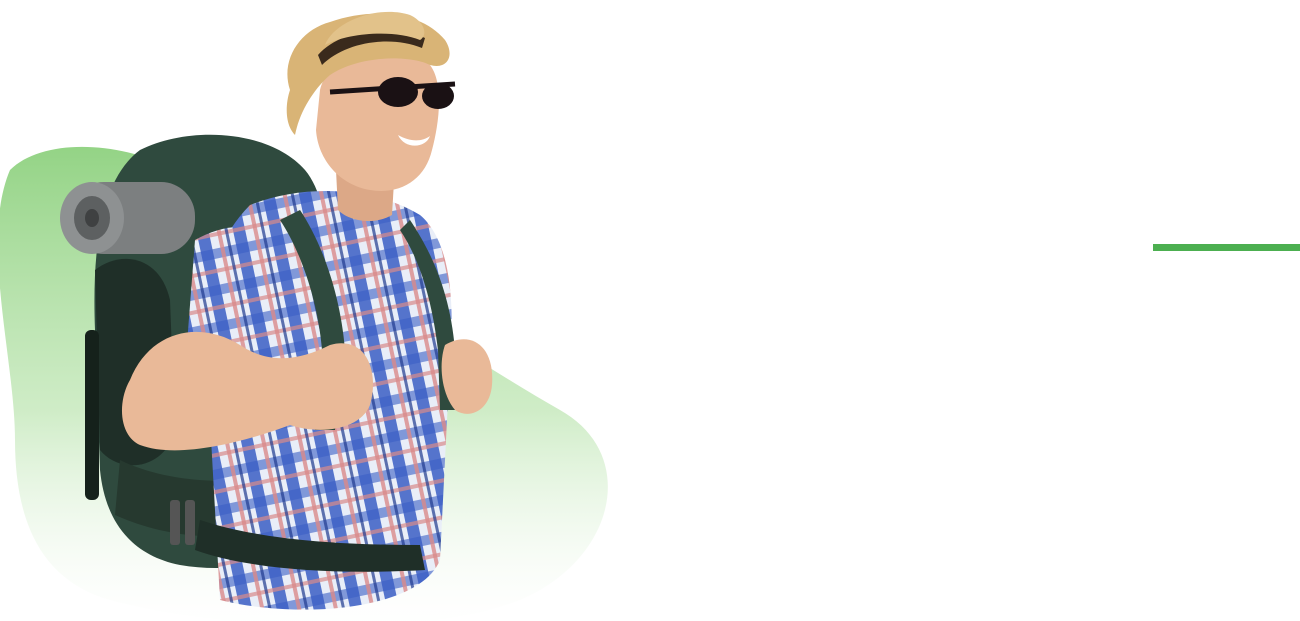  I want to click on sleeping-mat, so click(127, 218).